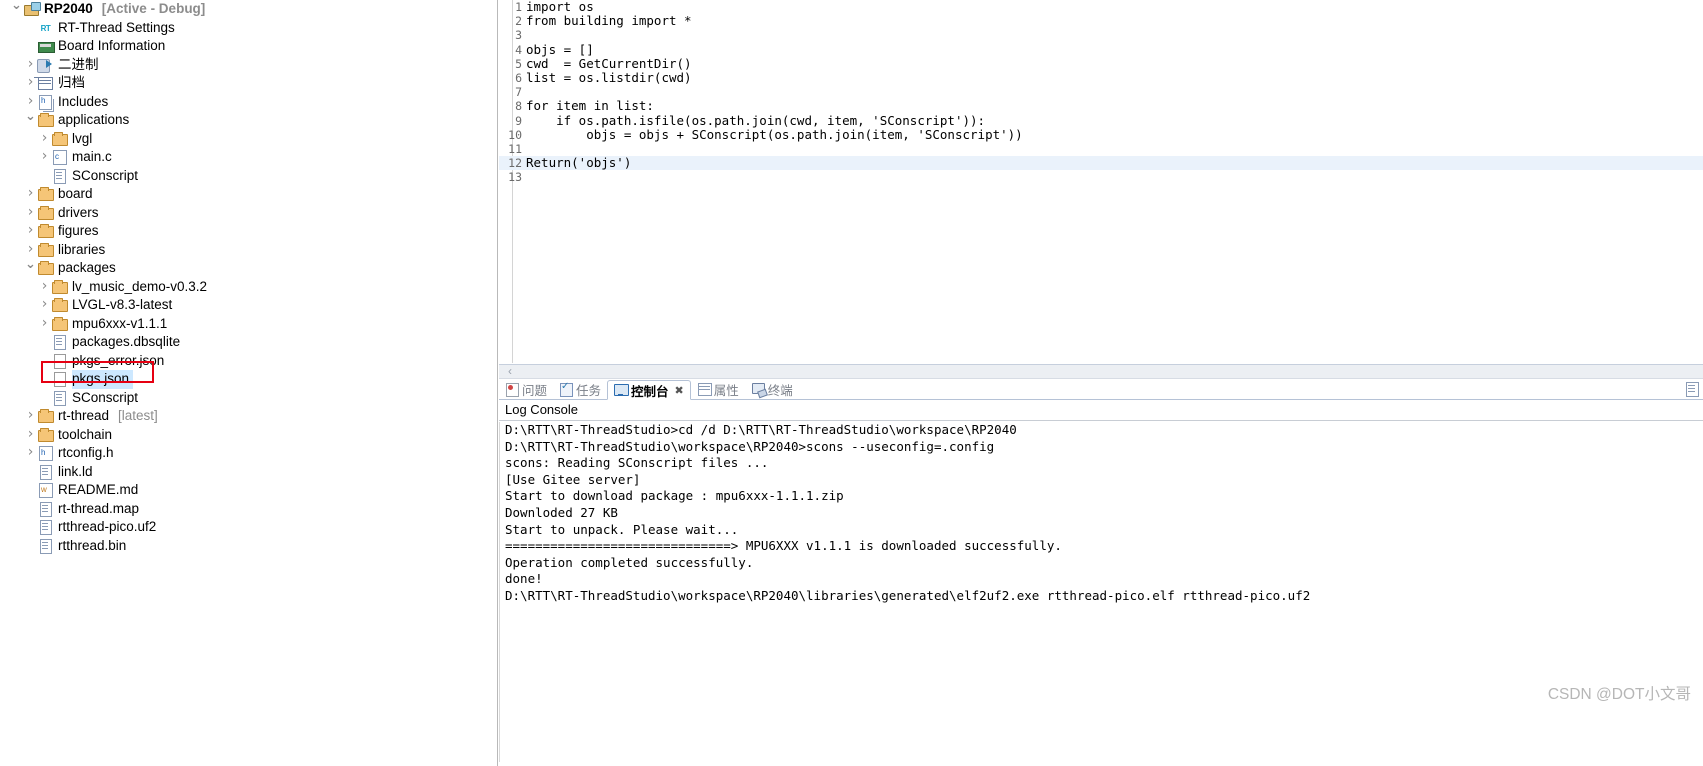 Image resolution: width=1703 pixels, height=766 pixels. I want to click on code-line: 6 list = os.listdir(cwd), so click(1101, 77).